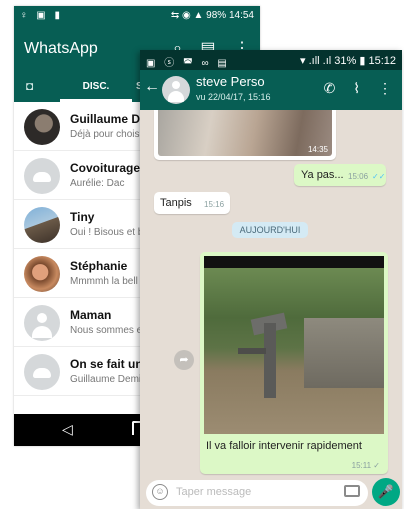 This screenshot has height=509, width=404. What do you see at coordinates (270, 360) in the screenshot?
I see `photo-pump` at bounding box center [270, 360].